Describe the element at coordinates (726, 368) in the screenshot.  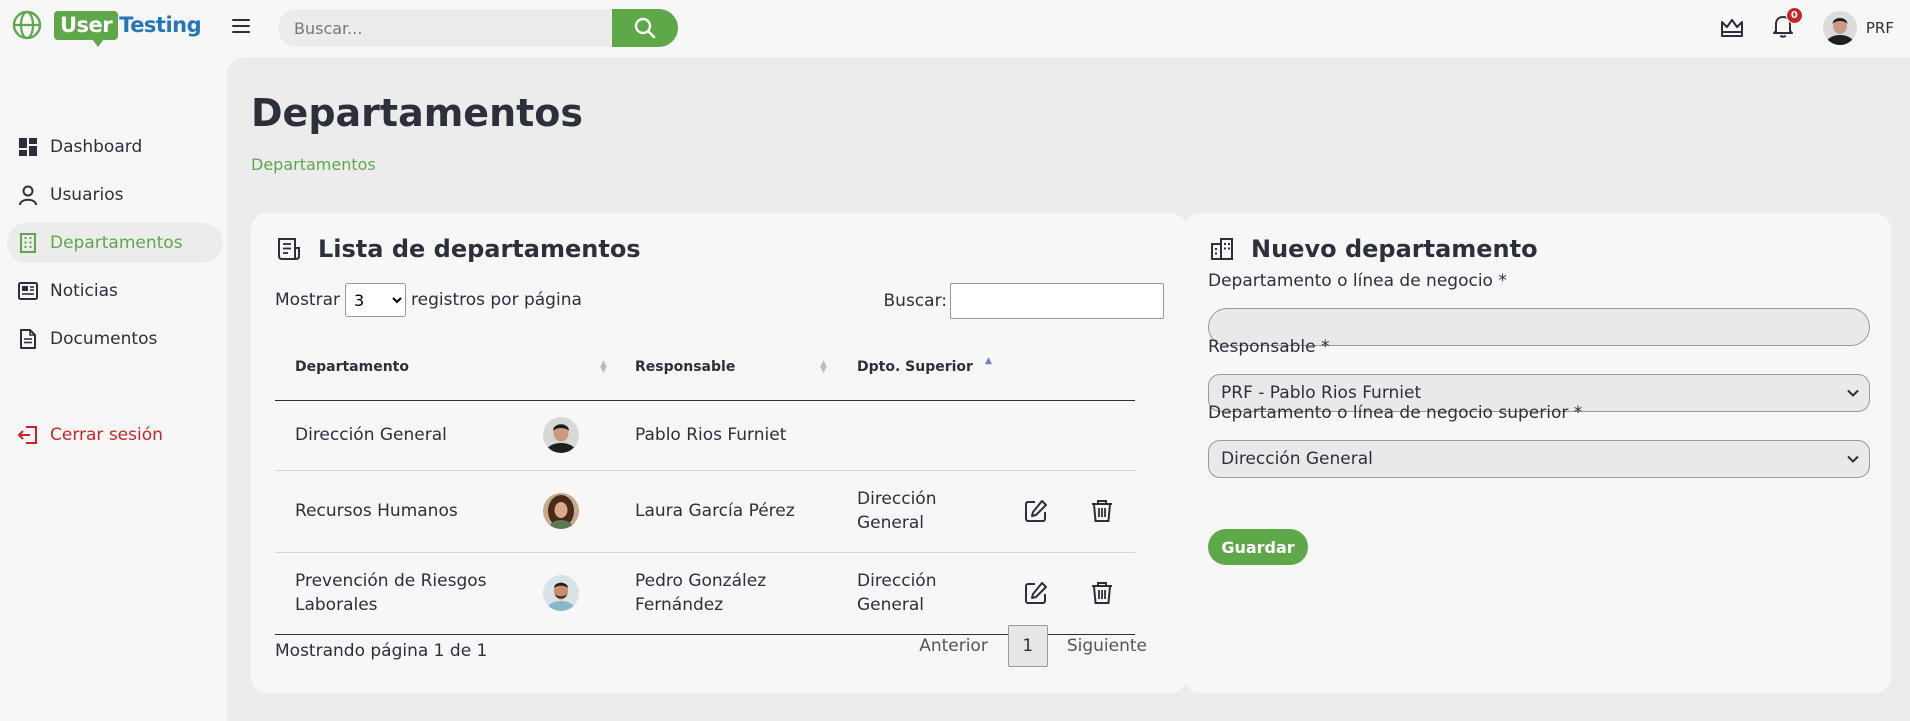
I see `column-header-responsable: Responsable ▲ ▼` at that location.